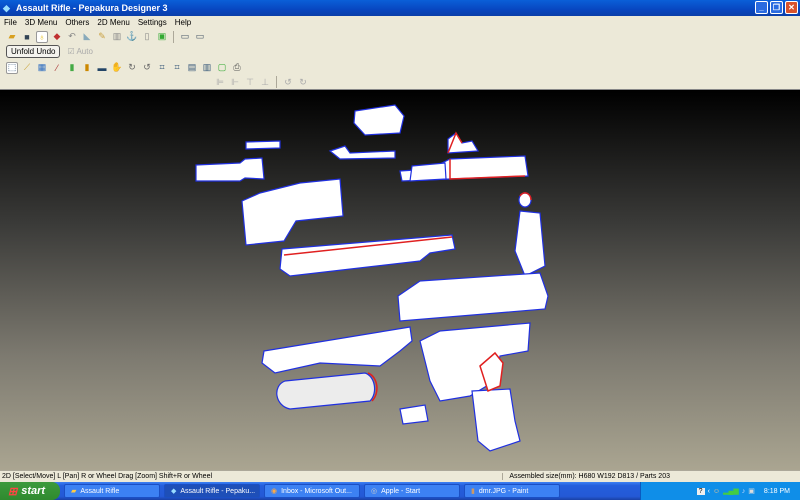 The image size is (800, 500). What do you see at coordinates (102, 37) in the screenshot?
I see `pencil-icon: ✎` at bounding box center [102, 37].